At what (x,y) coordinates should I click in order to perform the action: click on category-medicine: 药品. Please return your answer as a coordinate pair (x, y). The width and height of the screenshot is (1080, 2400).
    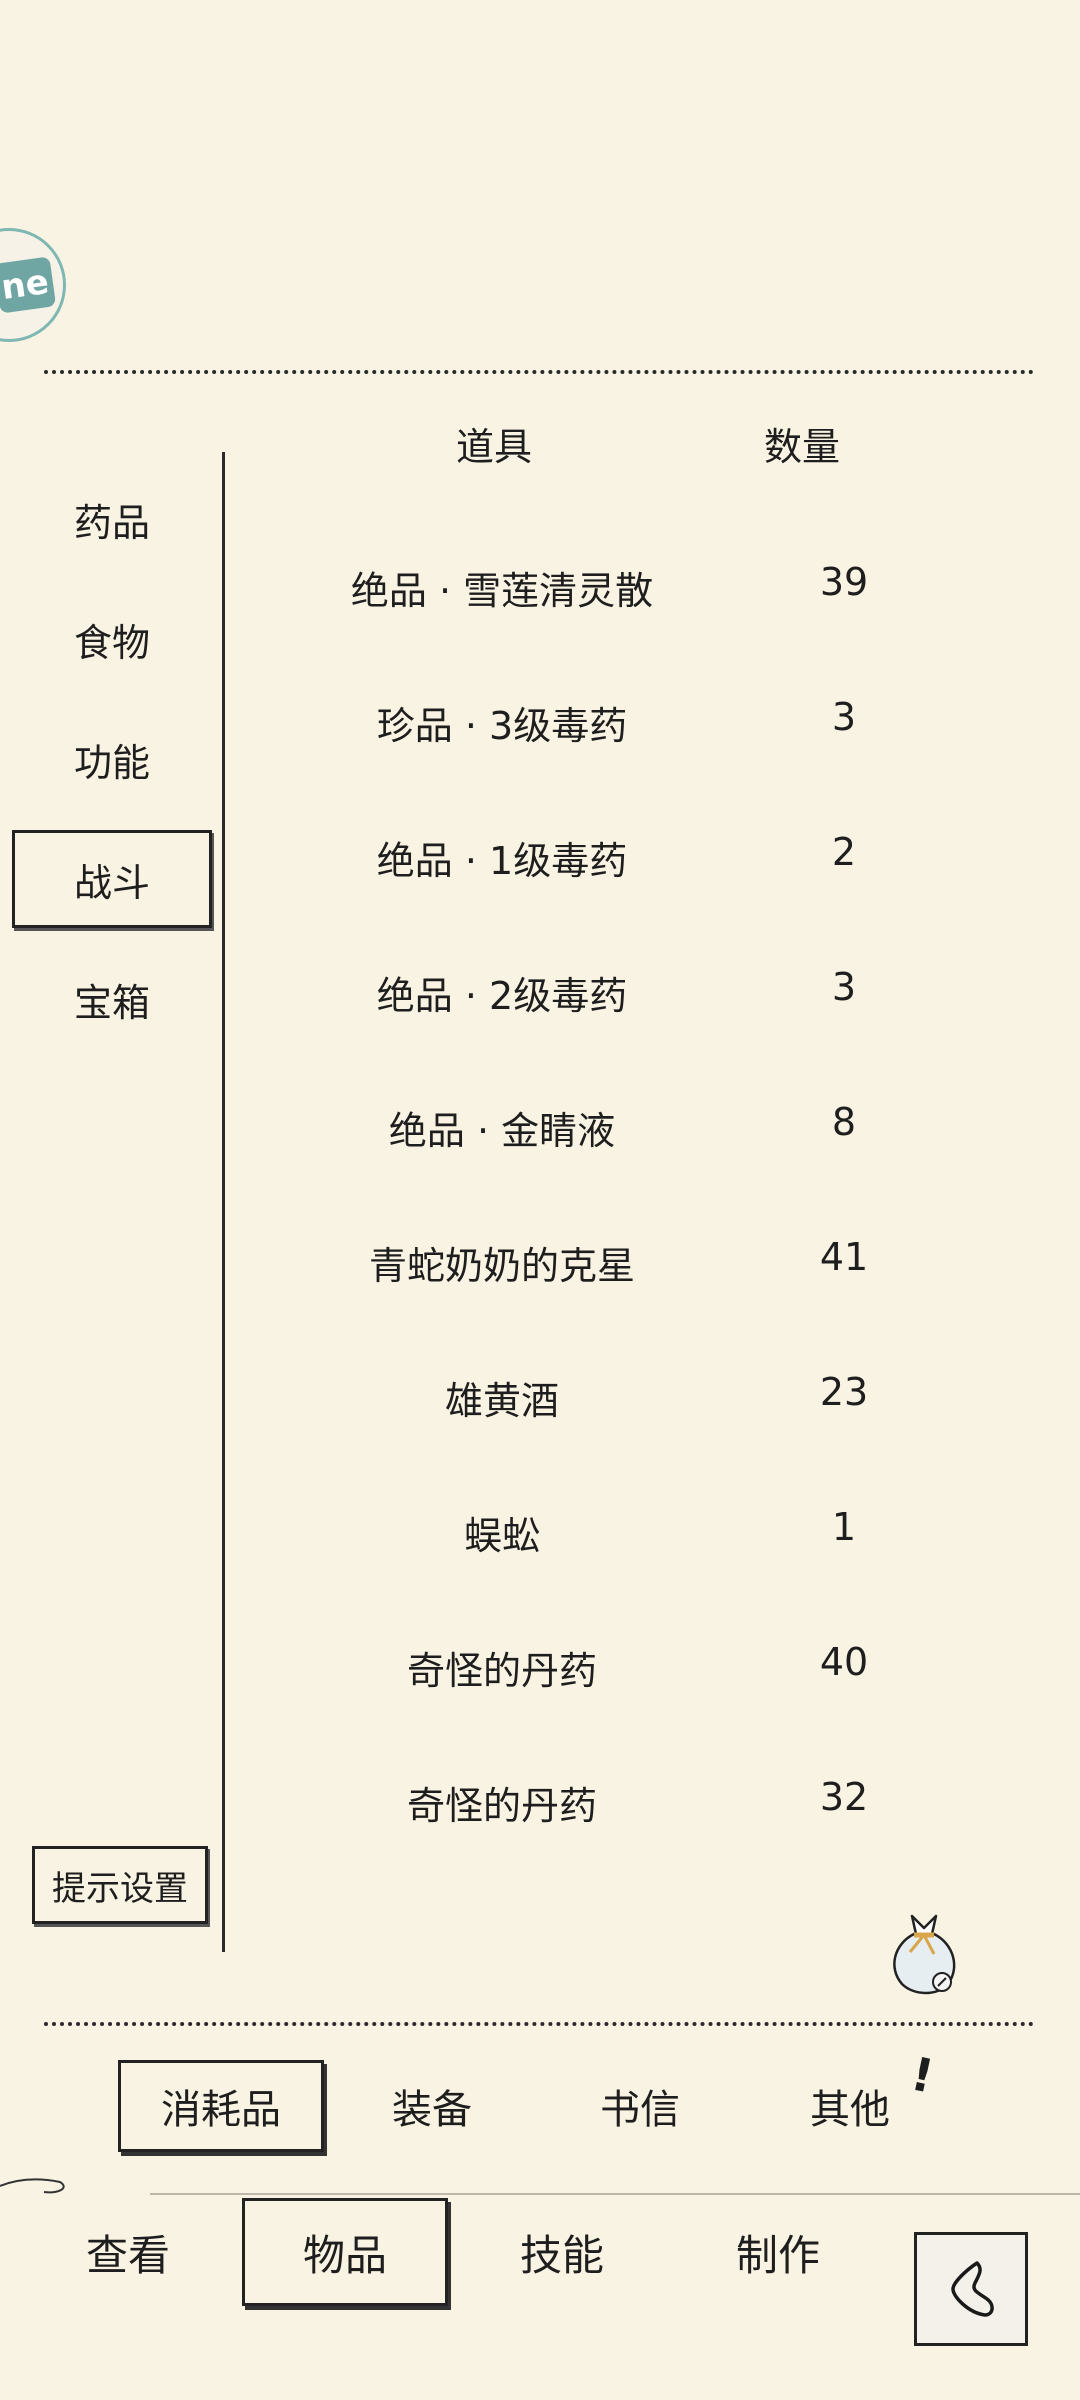
    Looking at the image, I should click on (112, 519).